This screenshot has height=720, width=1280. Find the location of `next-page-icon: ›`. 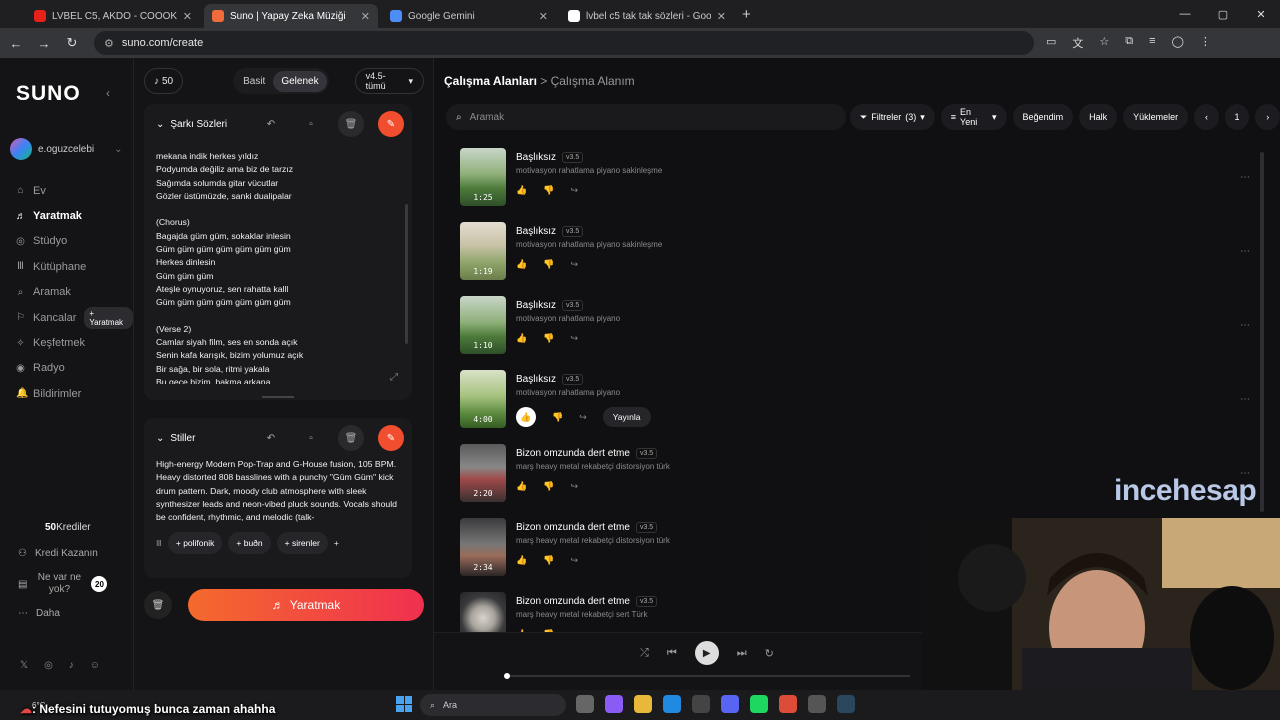

next-page-icon: › is located at coordinates (1267, 117).